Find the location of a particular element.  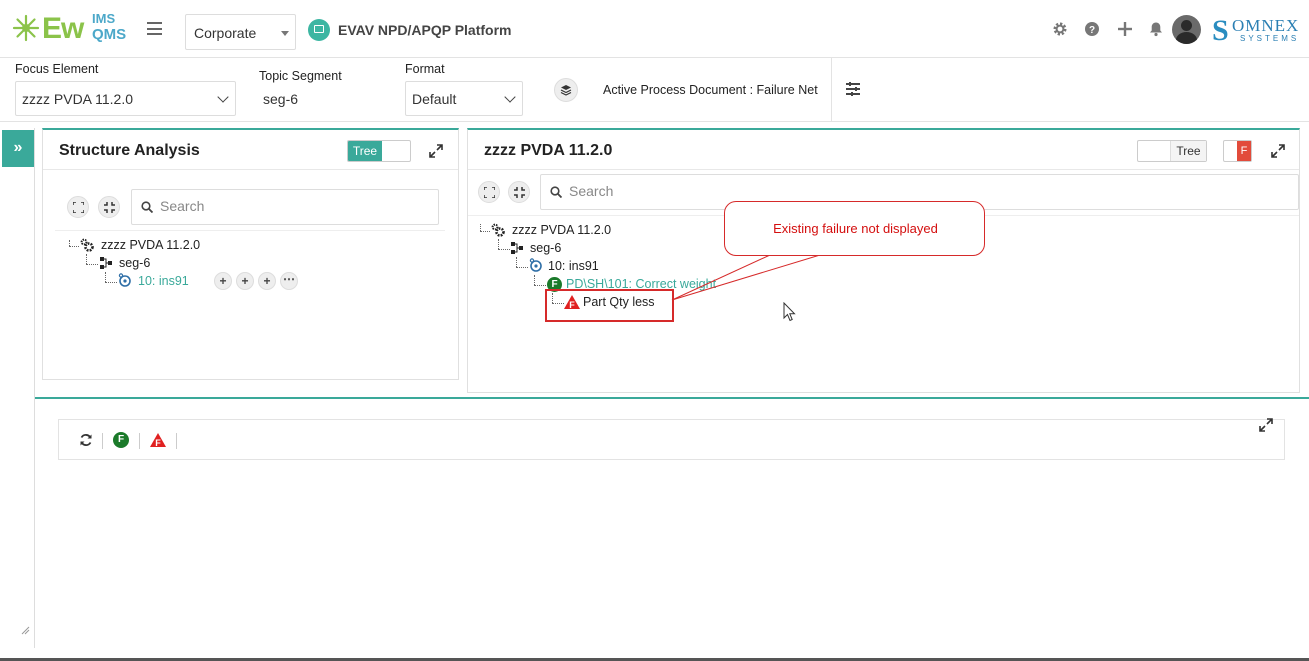

layers-button is located at coordinates (566, 90).